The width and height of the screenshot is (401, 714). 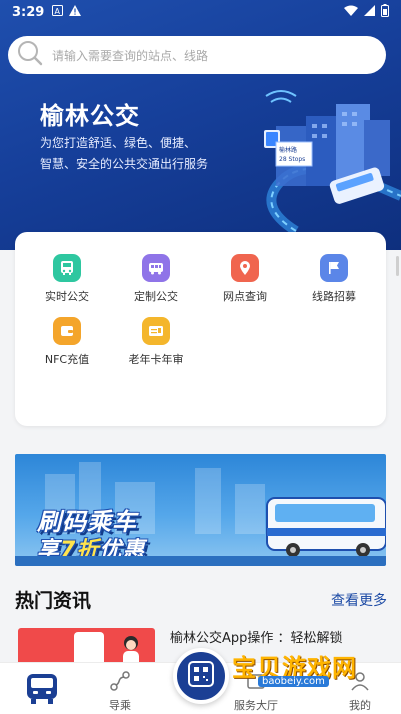 I want to click on status-time: 3:29, so click(x=28, y=12).